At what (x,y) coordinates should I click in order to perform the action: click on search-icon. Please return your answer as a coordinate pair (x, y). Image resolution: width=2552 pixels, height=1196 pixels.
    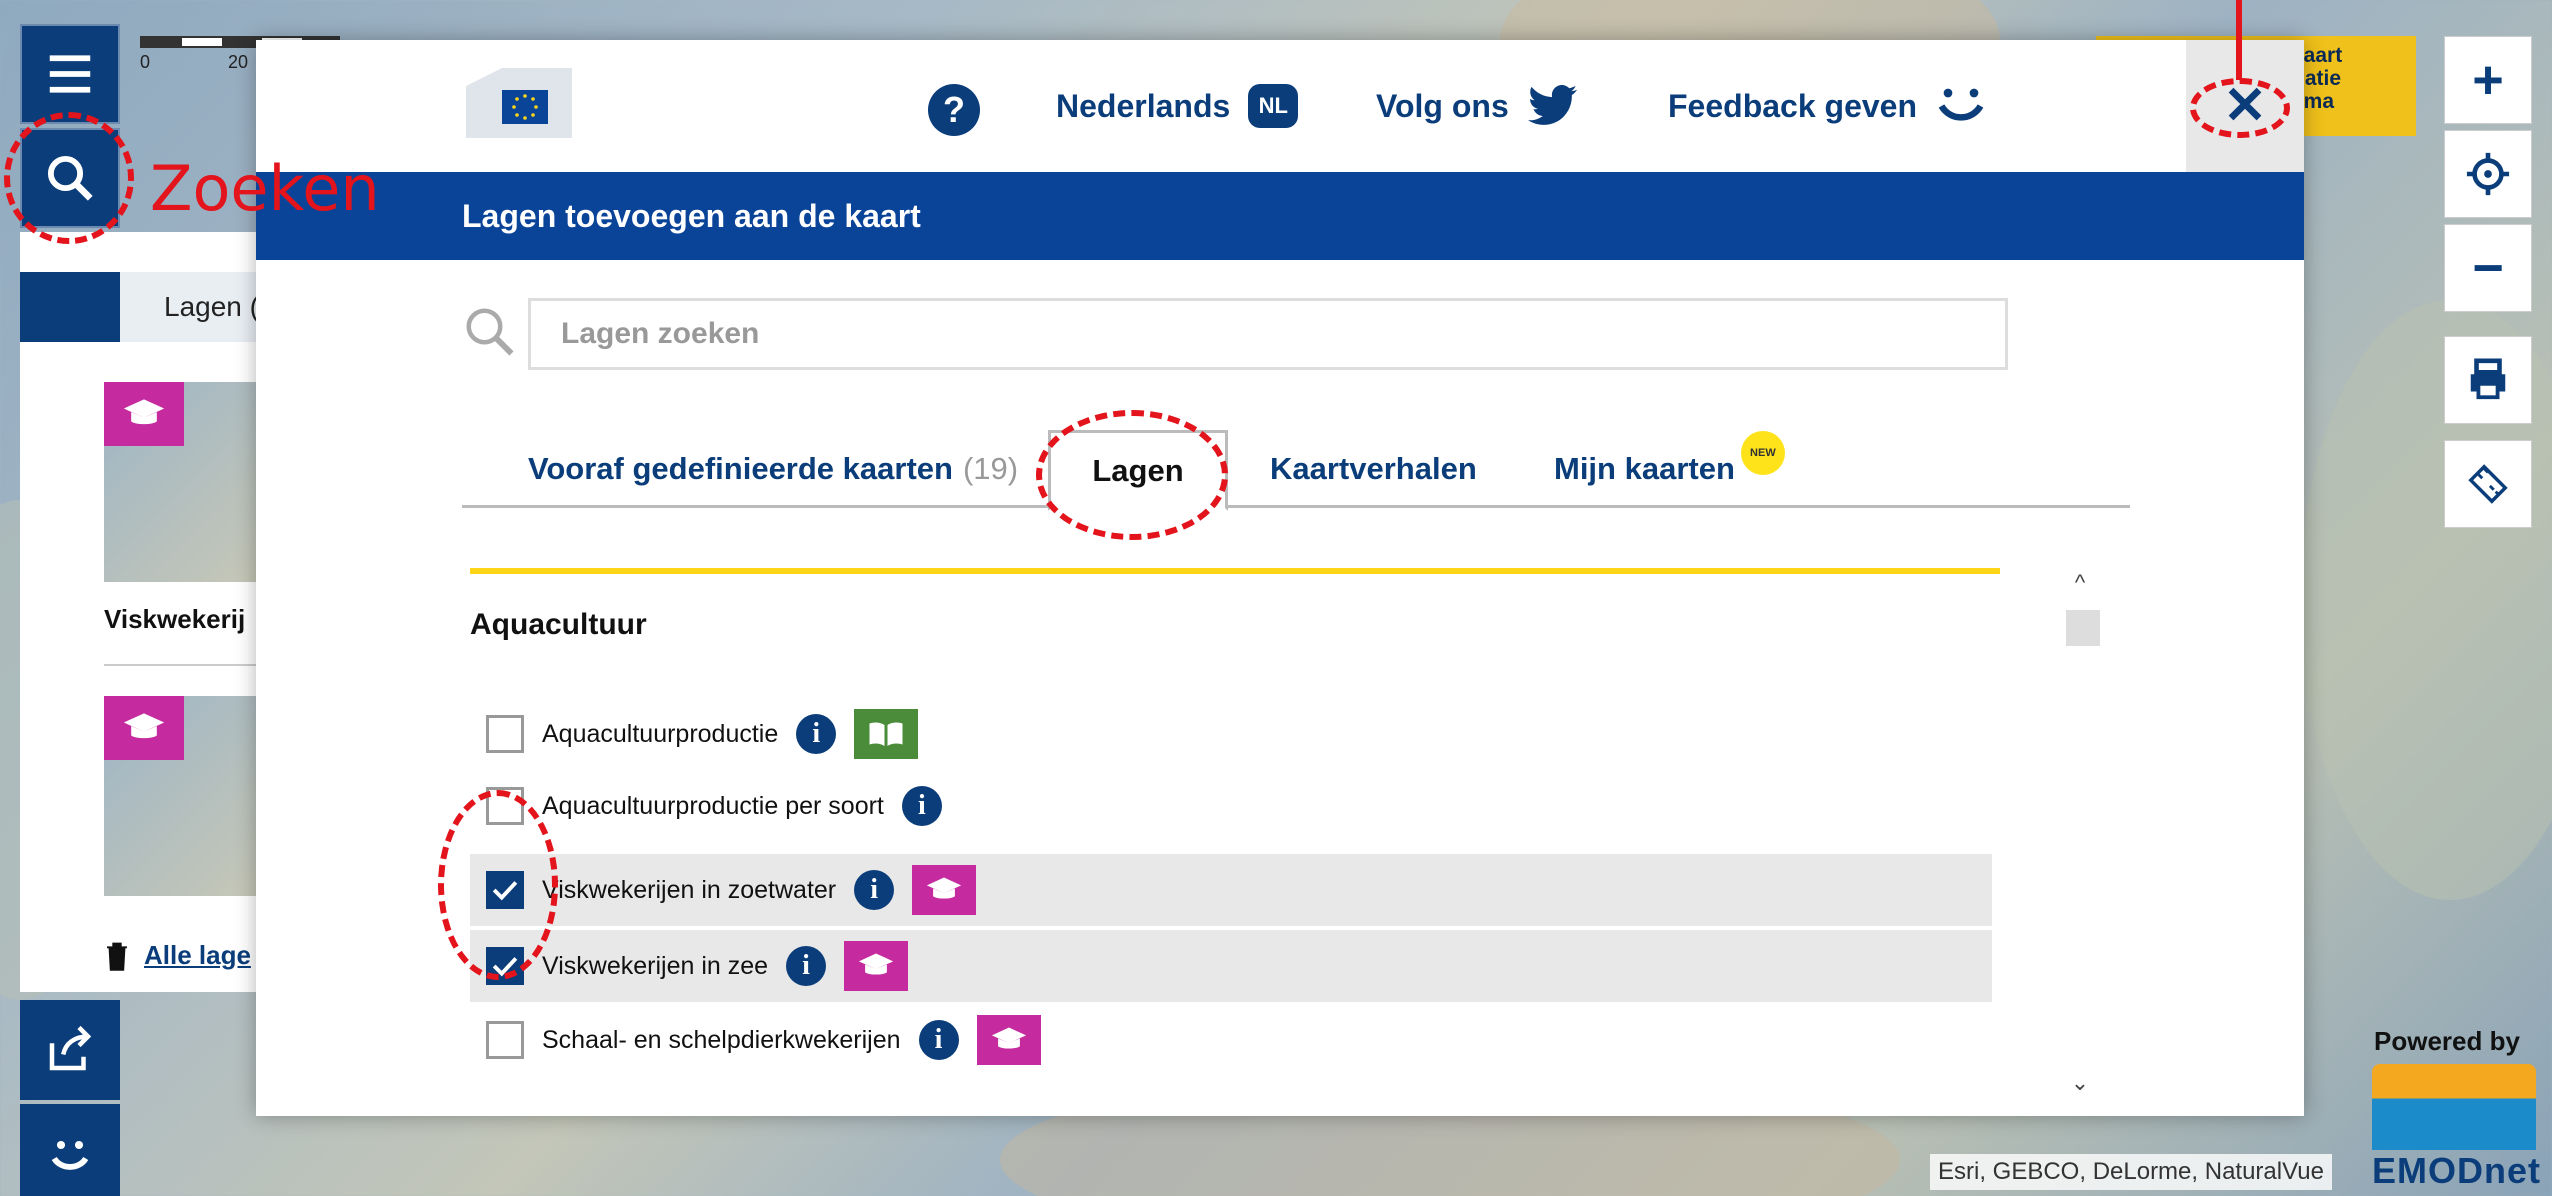
    Looking at the image, I should click on (490, 332).